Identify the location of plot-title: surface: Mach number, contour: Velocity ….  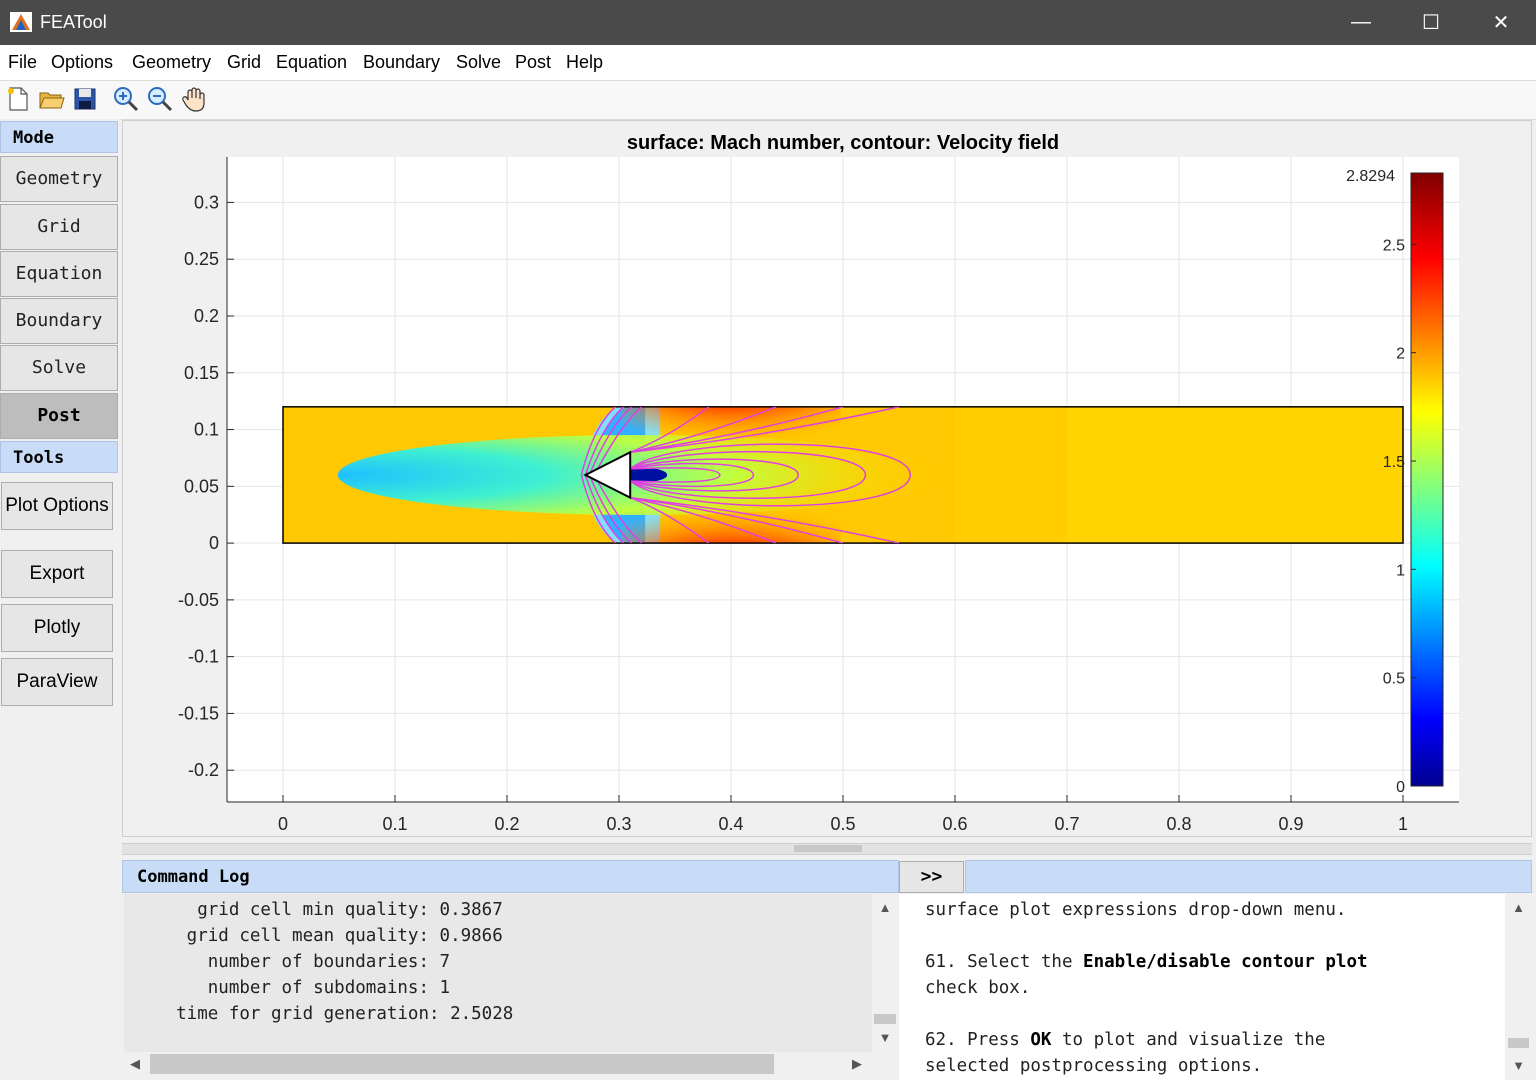
(843, 143).